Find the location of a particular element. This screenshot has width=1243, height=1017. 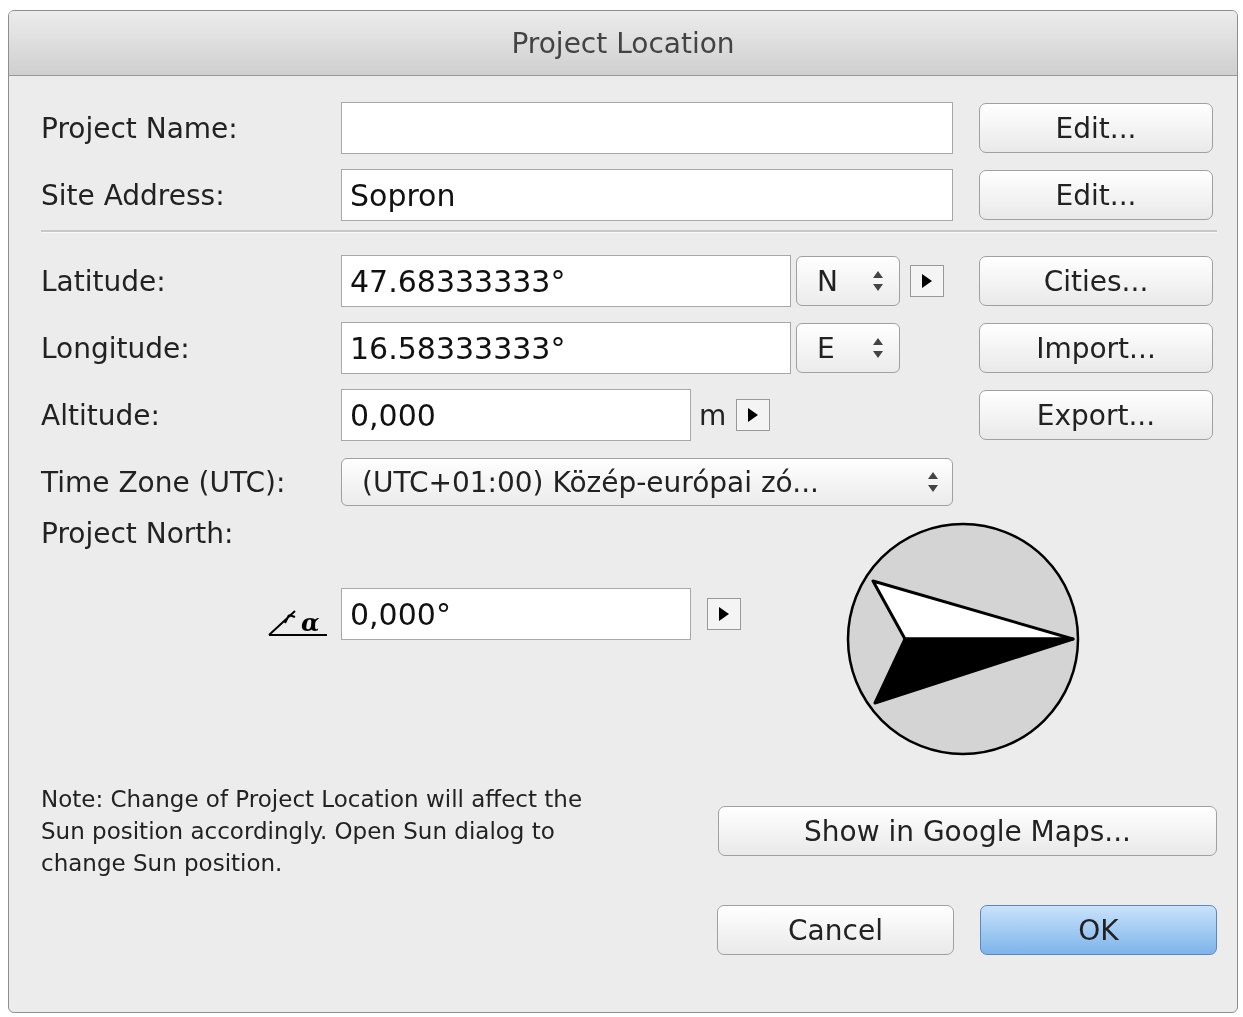

compass-drawing is located at coordinates (963, 639).